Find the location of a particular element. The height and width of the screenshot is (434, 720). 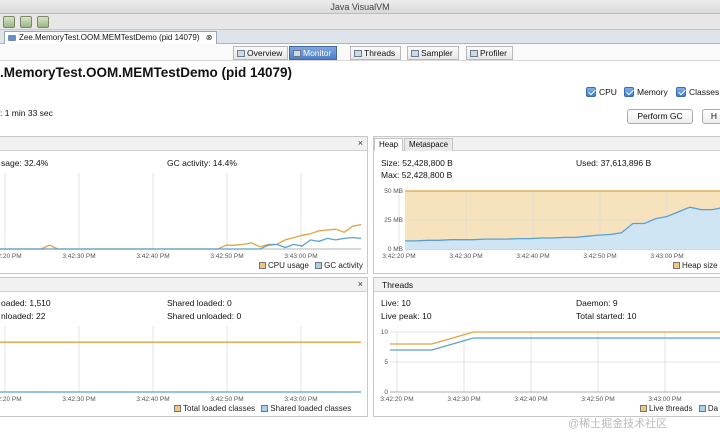

legend-swatch-shared-classes is located at coordinates (265, 408).